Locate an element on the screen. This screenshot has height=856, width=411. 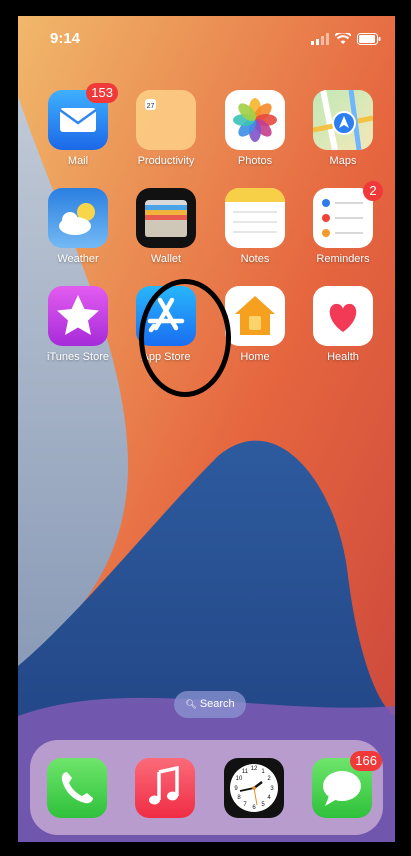
app-label: Health is located at coordinates (343, 357).